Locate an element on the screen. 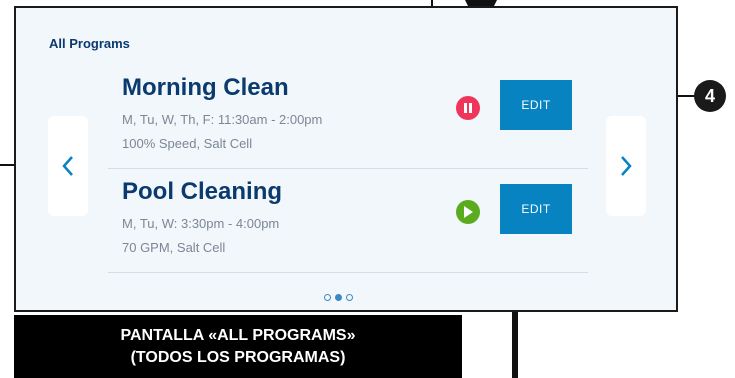  program-name: Morning Clean is located at coordinates (205, 87).